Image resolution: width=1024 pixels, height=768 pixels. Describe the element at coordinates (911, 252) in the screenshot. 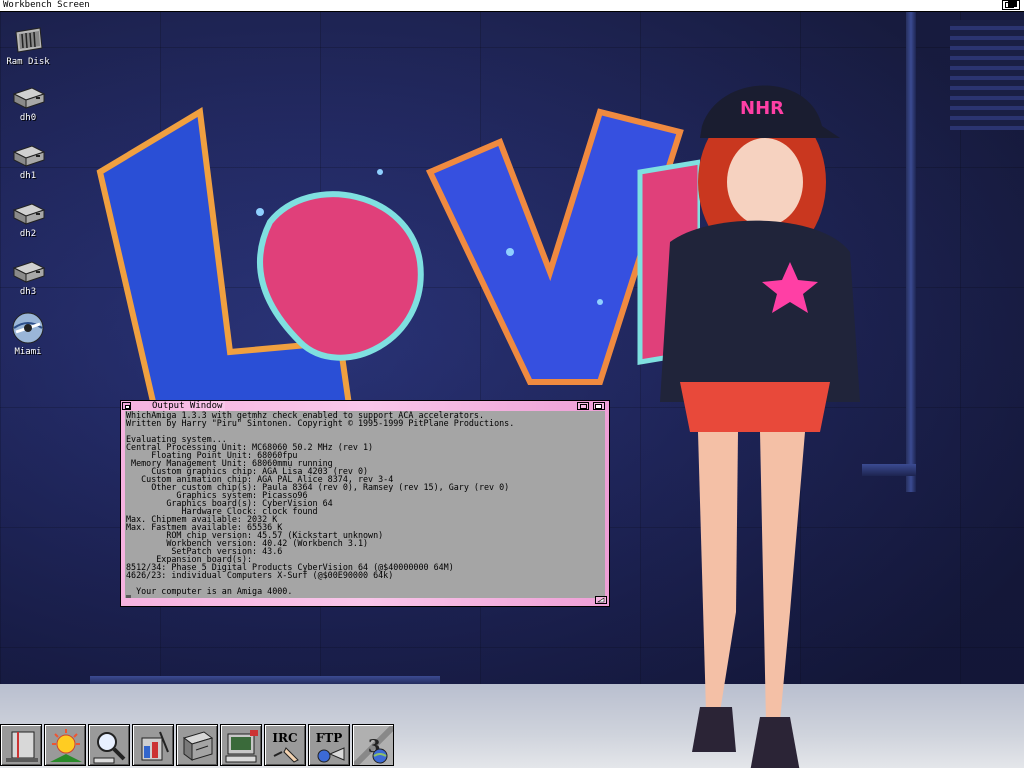

I see `wall-pipe` at that location.